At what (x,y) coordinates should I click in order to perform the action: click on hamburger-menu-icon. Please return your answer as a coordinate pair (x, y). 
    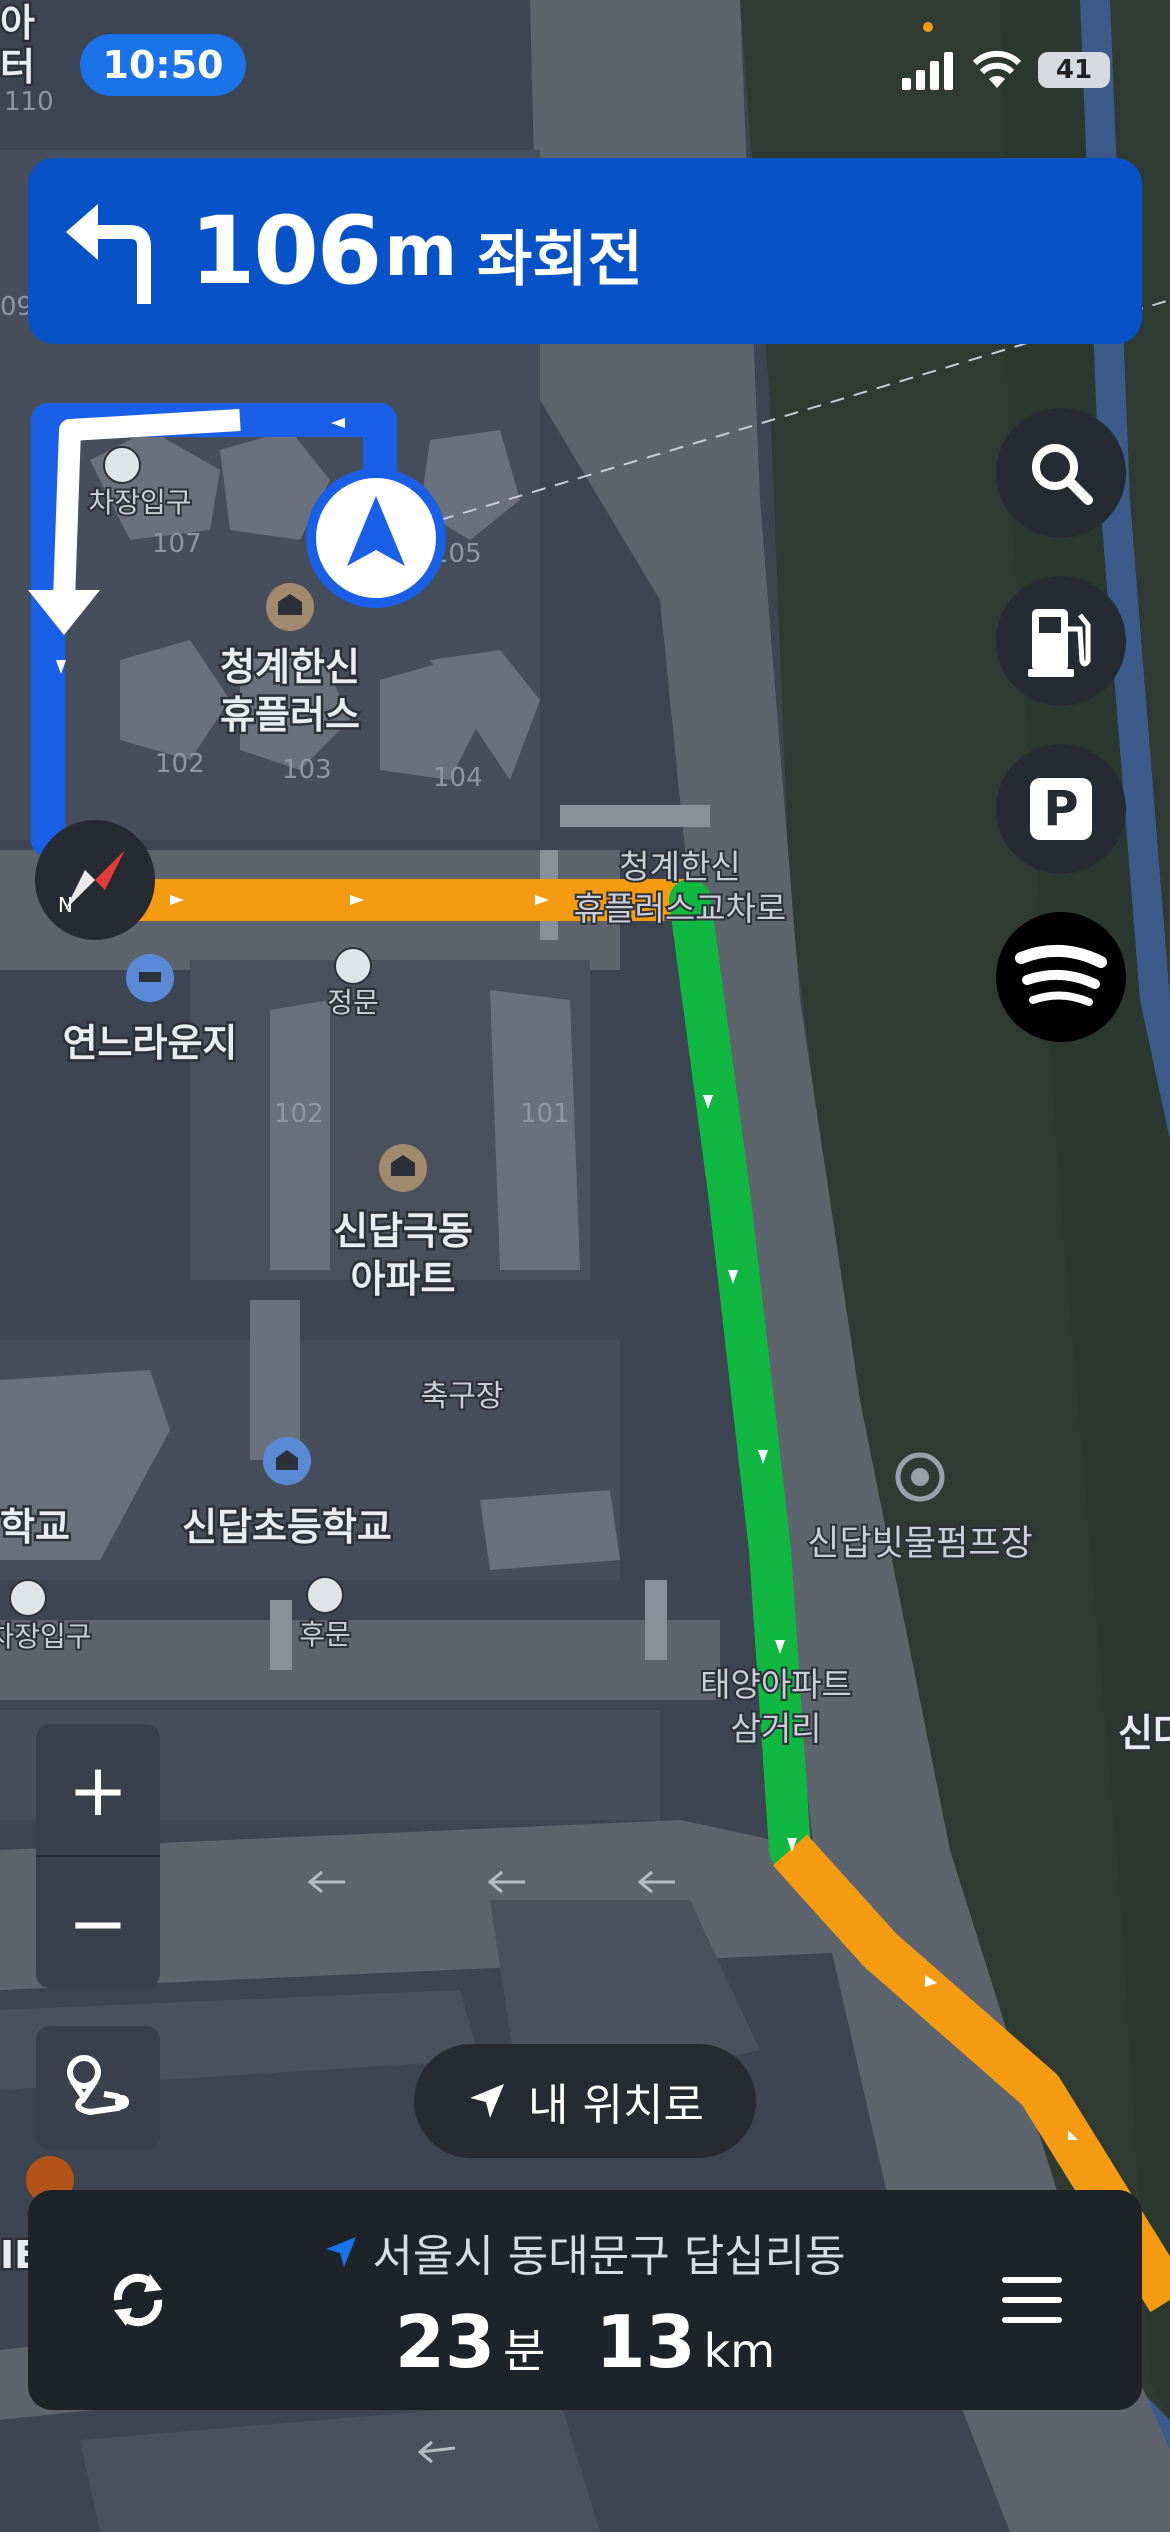
    Looking at the image, I should click on (1032, 2300).